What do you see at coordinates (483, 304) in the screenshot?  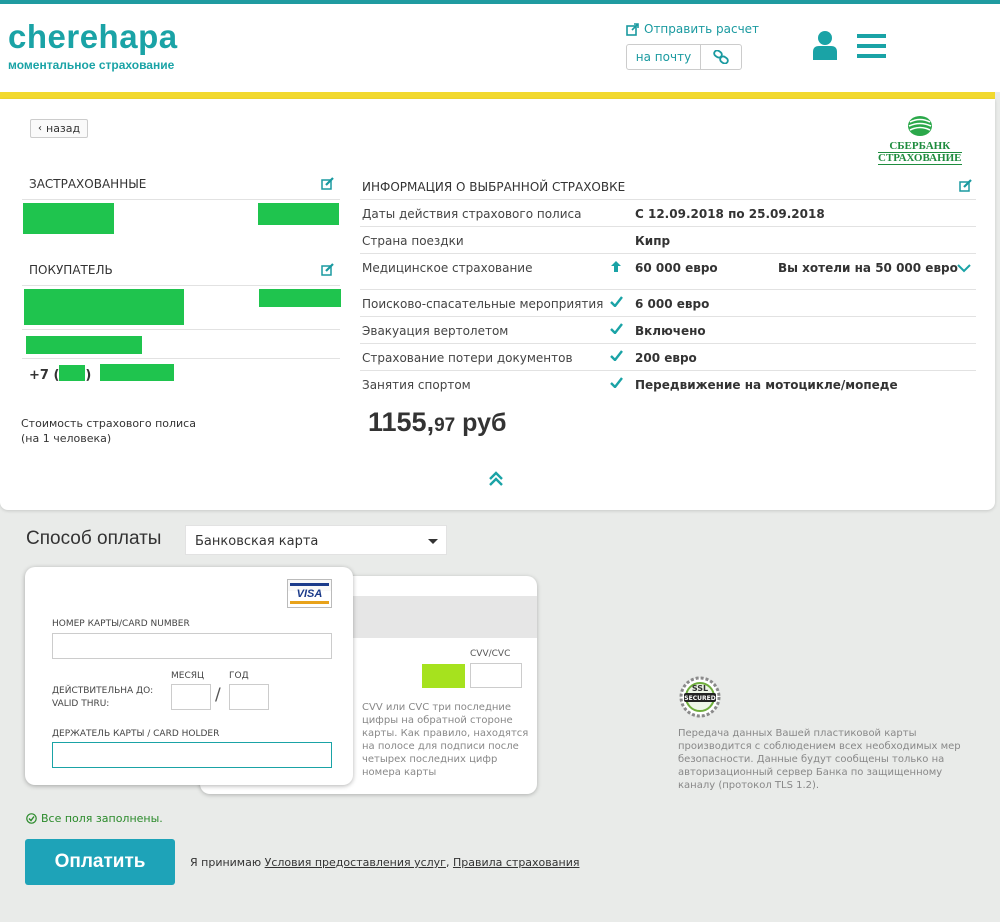 I see `info-label: Поисково-спасательные мероприятия` at bounding box center [483, 304].